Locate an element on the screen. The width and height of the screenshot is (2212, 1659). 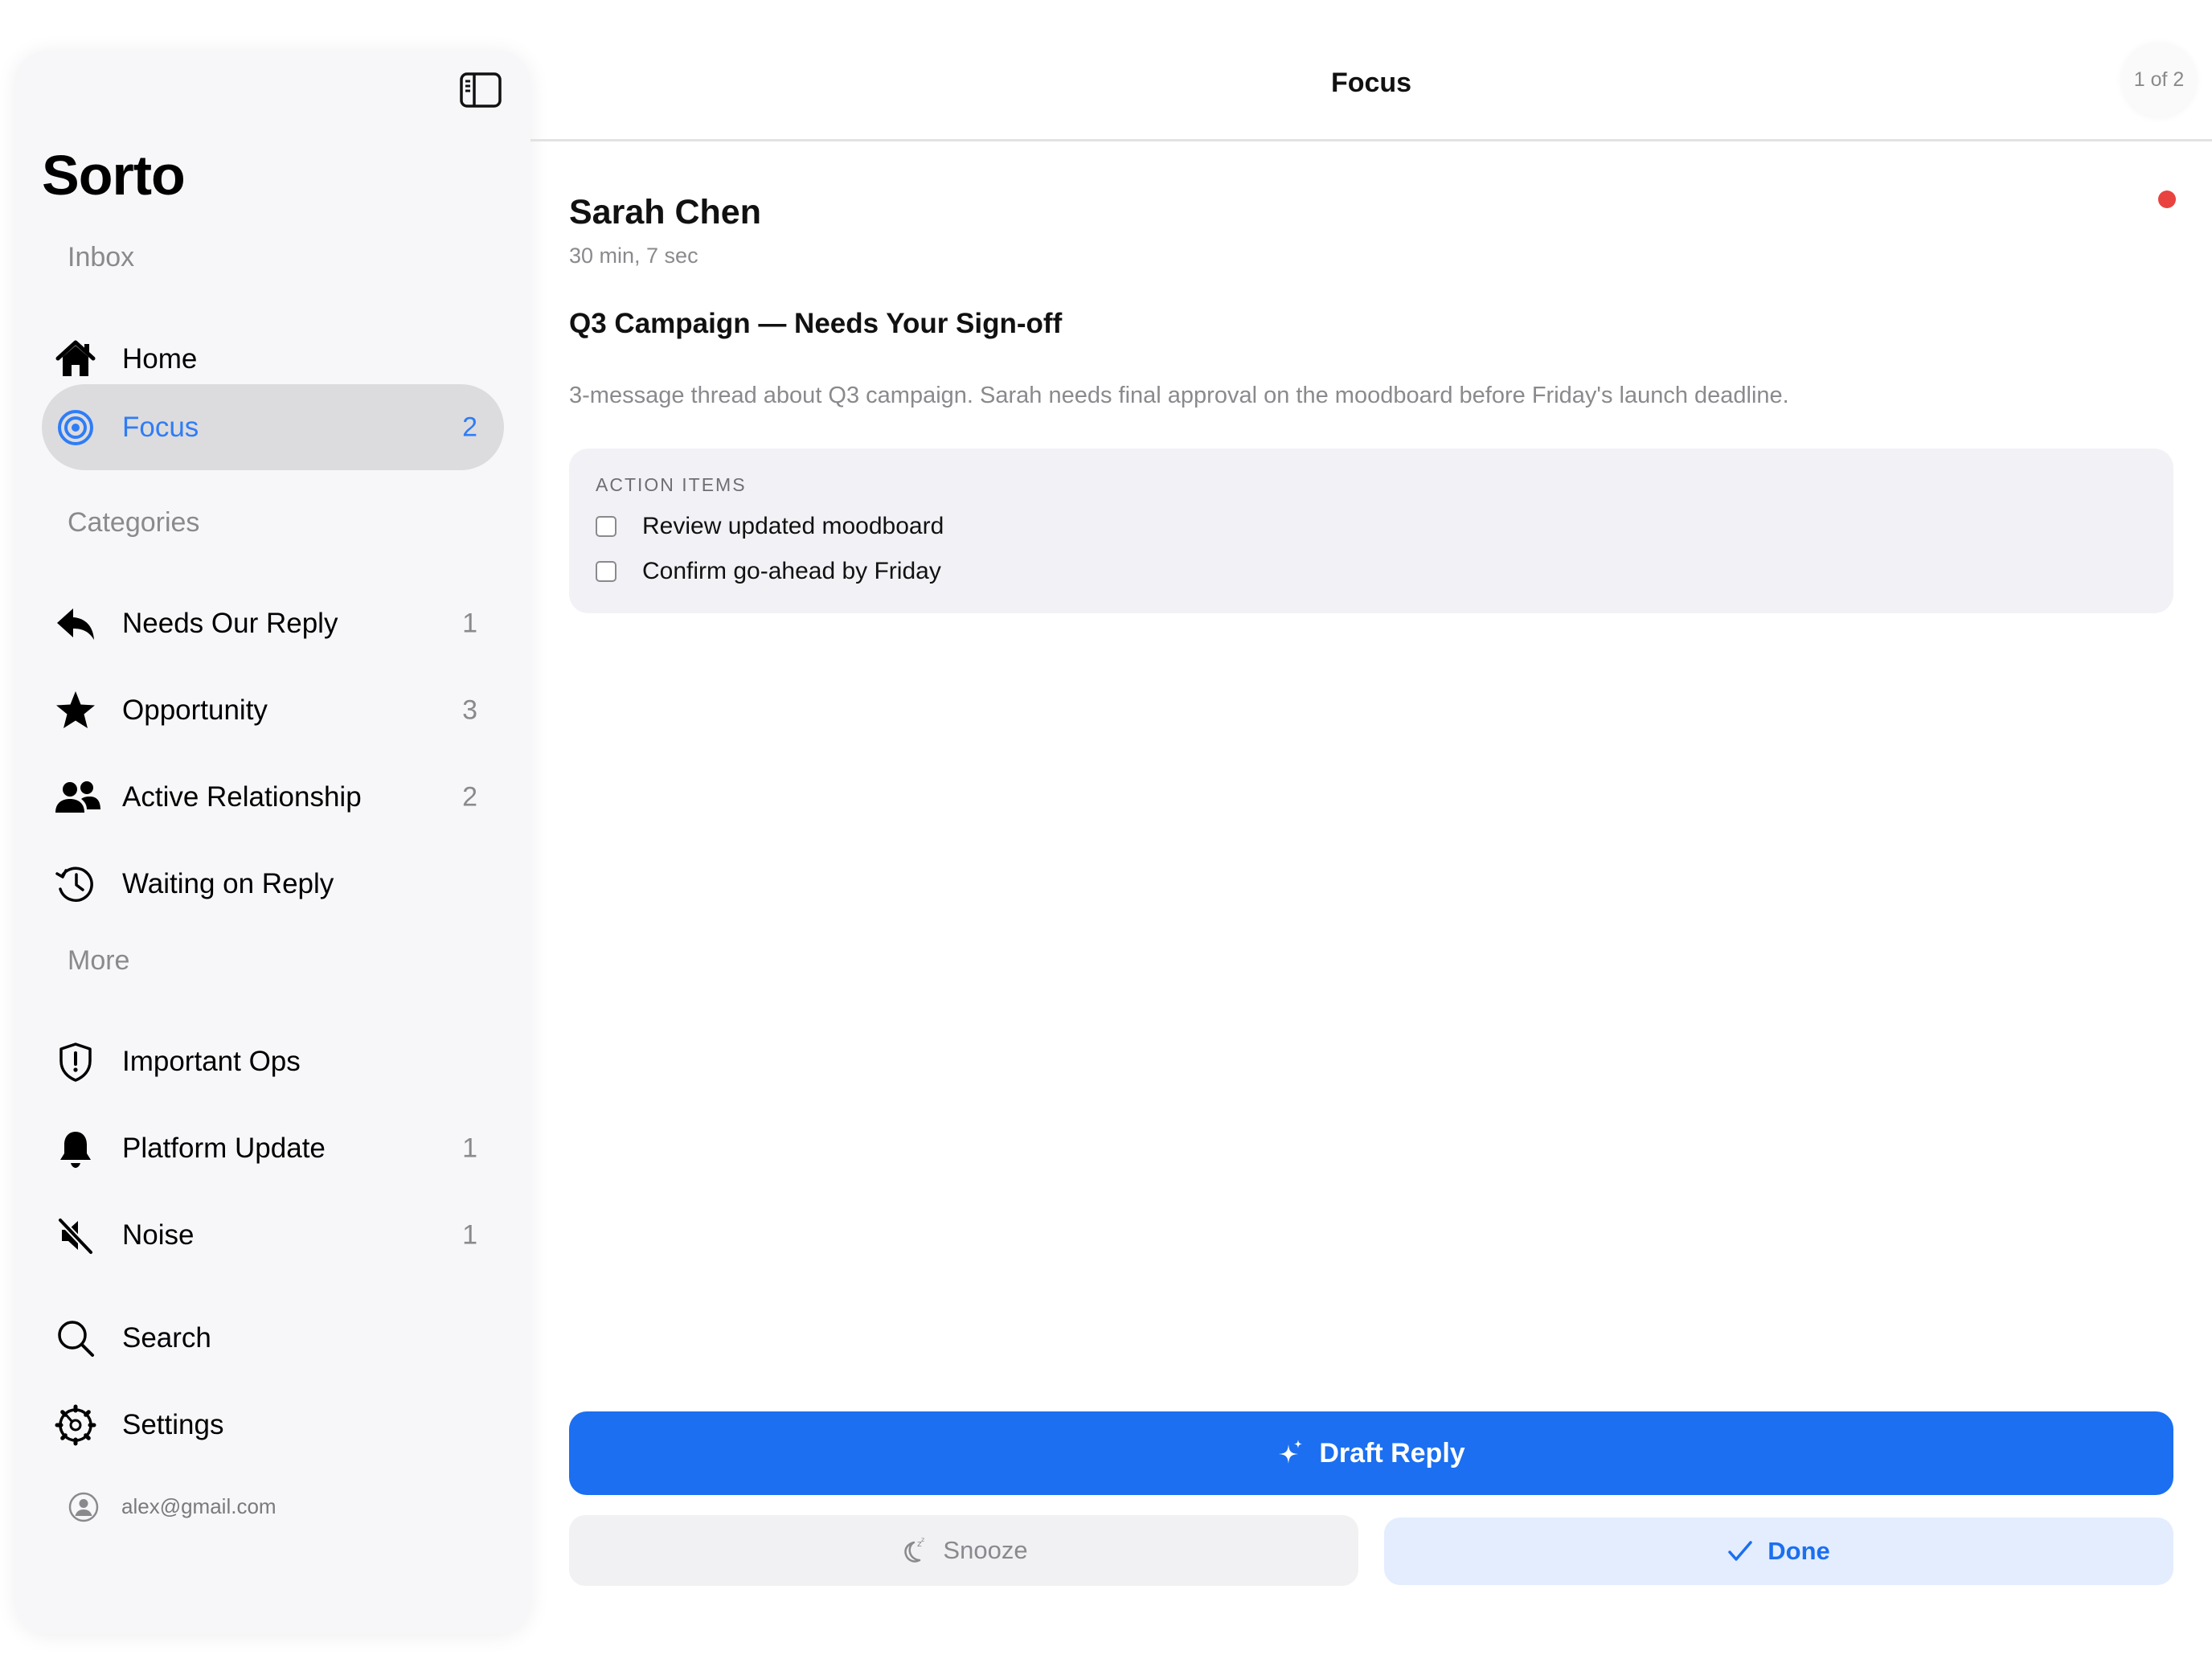
section-header-inbox: Inbox is located at coordinates (101, 257).